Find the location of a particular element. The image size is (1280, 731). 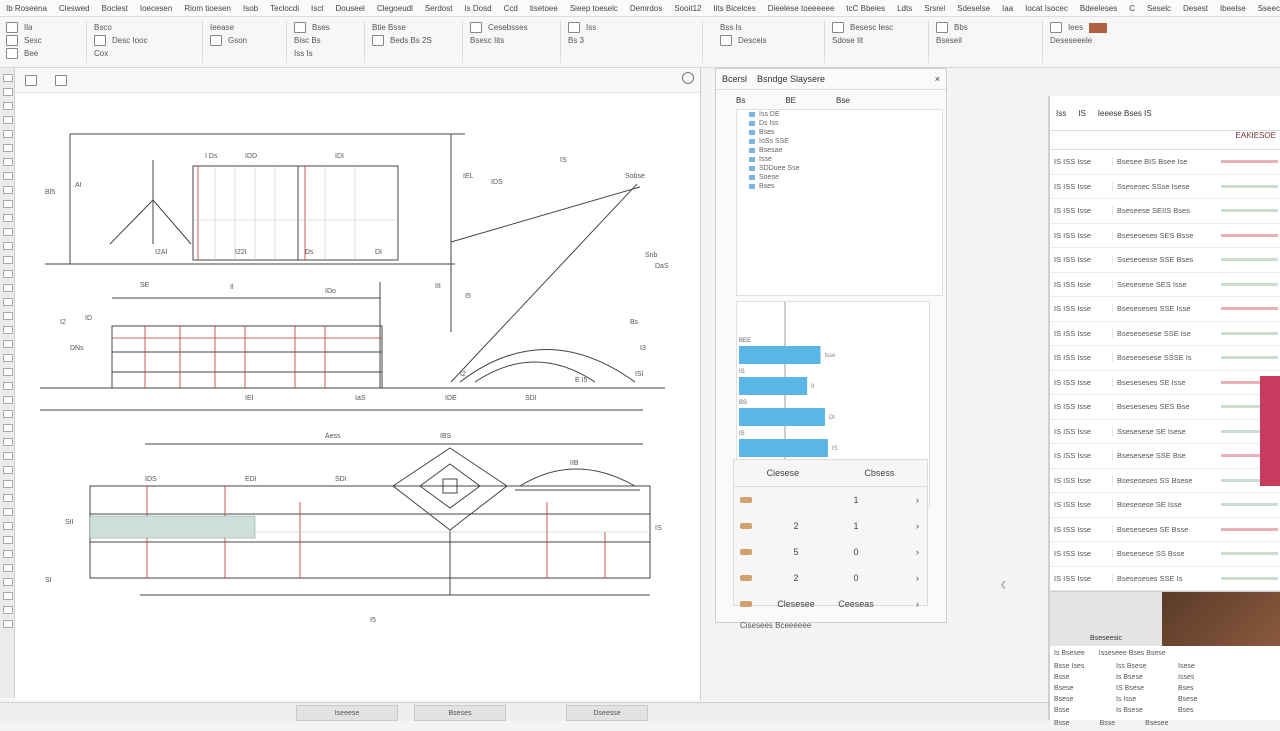

menu-item: Ccd is located at coordinates (511, 8).